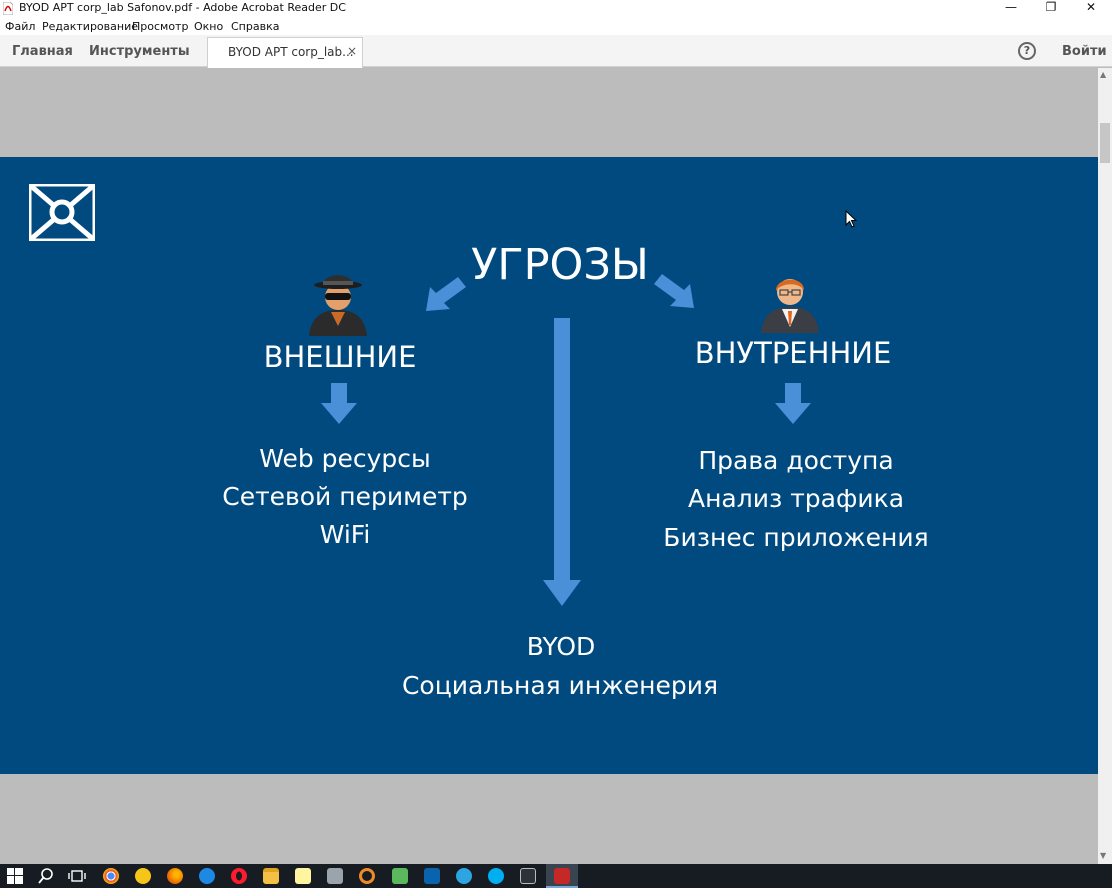  Describe the element at coordinates (796, 537) in the screenshot. I see `internal-threat-item: Бизнес приложения` at that location.